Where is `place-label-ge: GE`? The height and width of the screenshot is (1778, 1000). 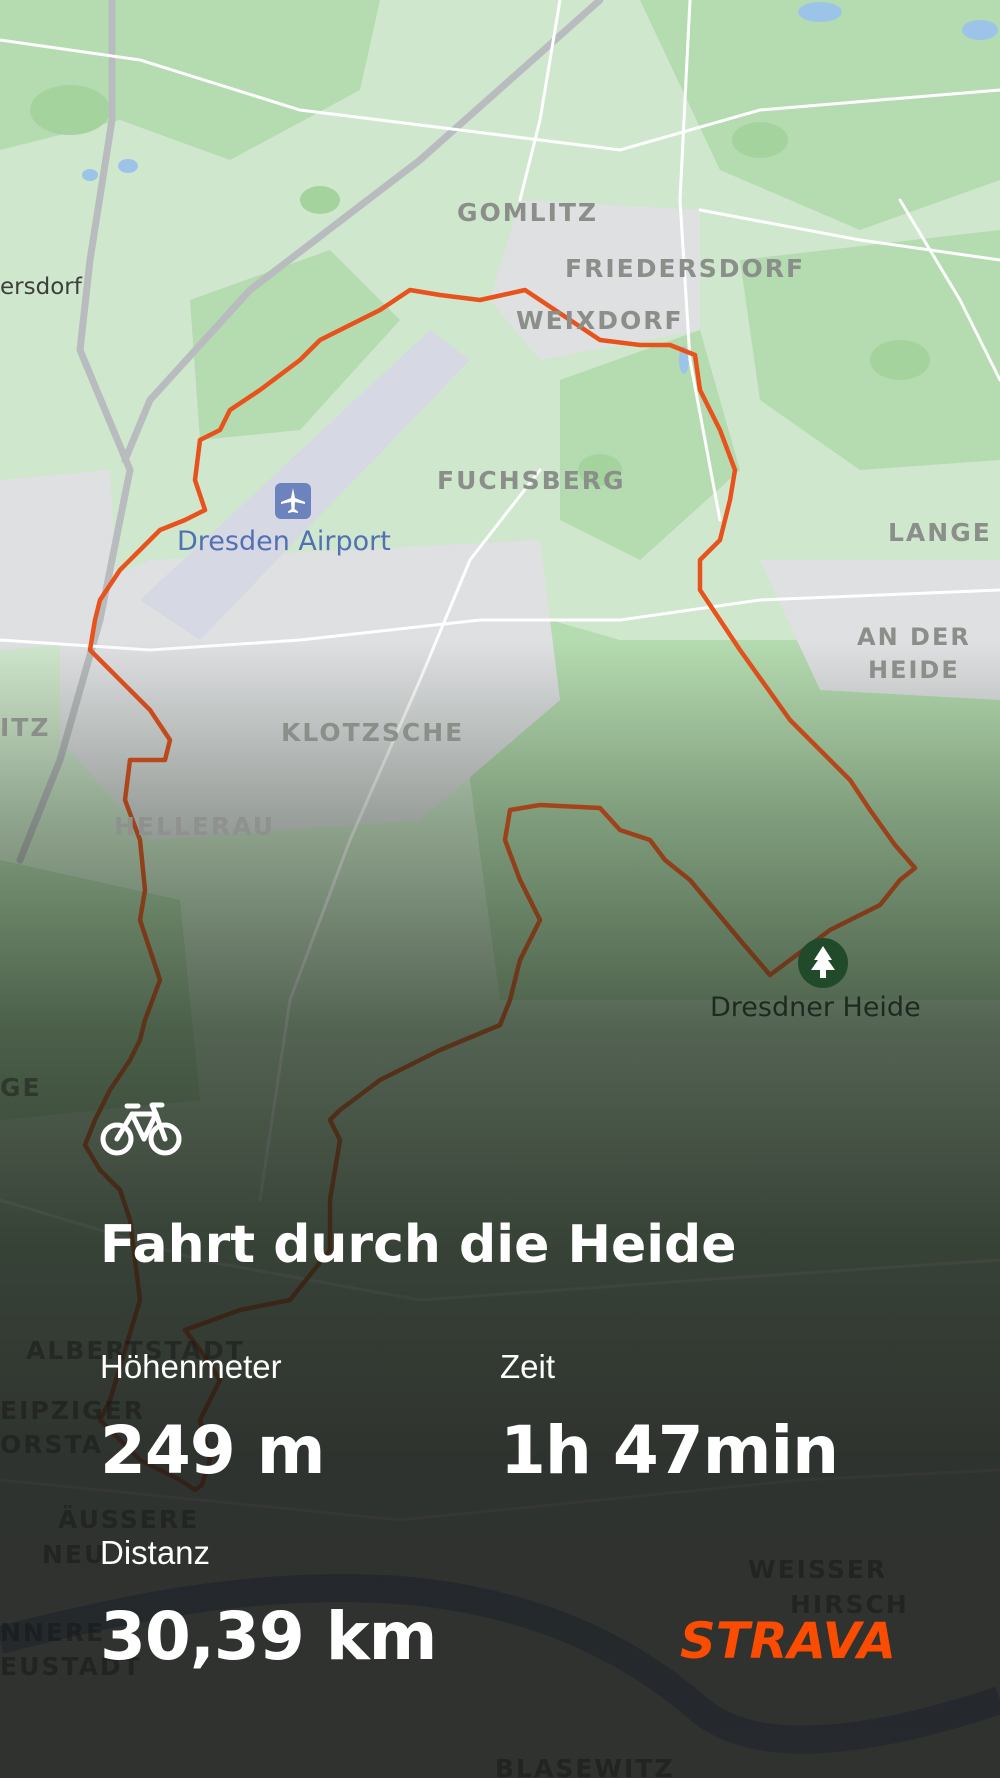 place-label-ge: GE is located at coordinates (21, 1087).